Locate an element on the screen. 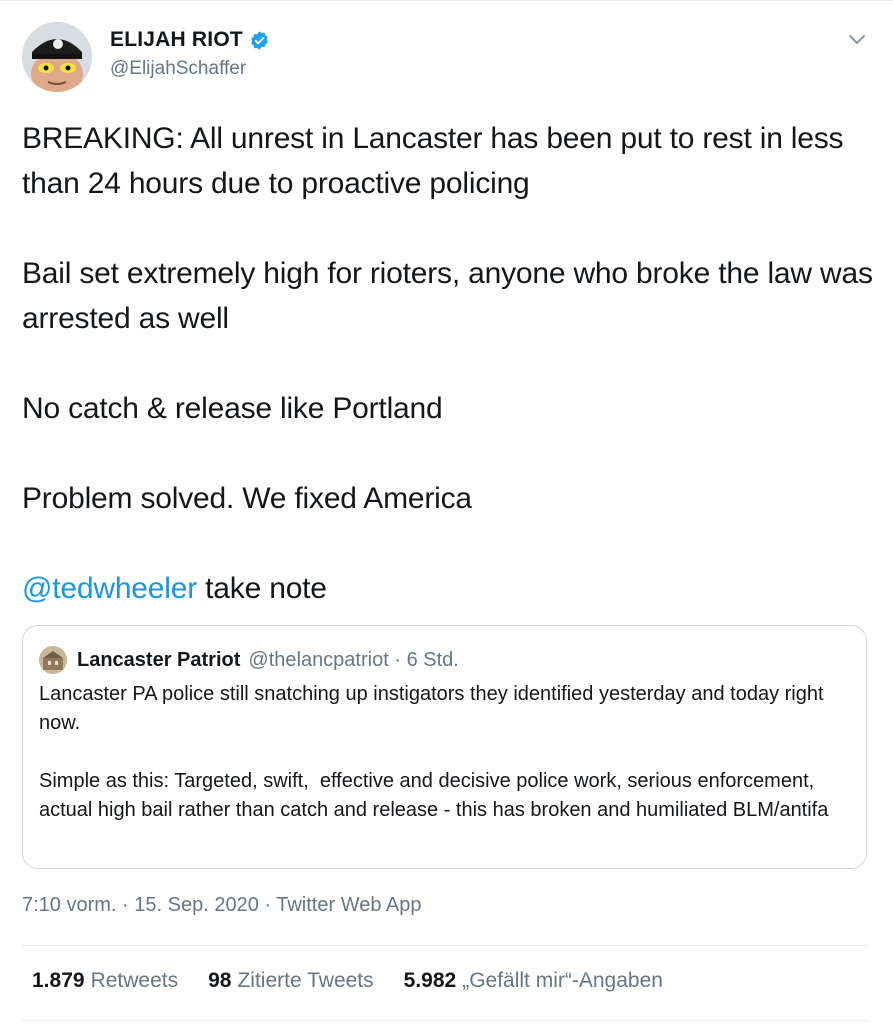 The image size is (893, 1024). top-border is located at coordinates (446, 2).